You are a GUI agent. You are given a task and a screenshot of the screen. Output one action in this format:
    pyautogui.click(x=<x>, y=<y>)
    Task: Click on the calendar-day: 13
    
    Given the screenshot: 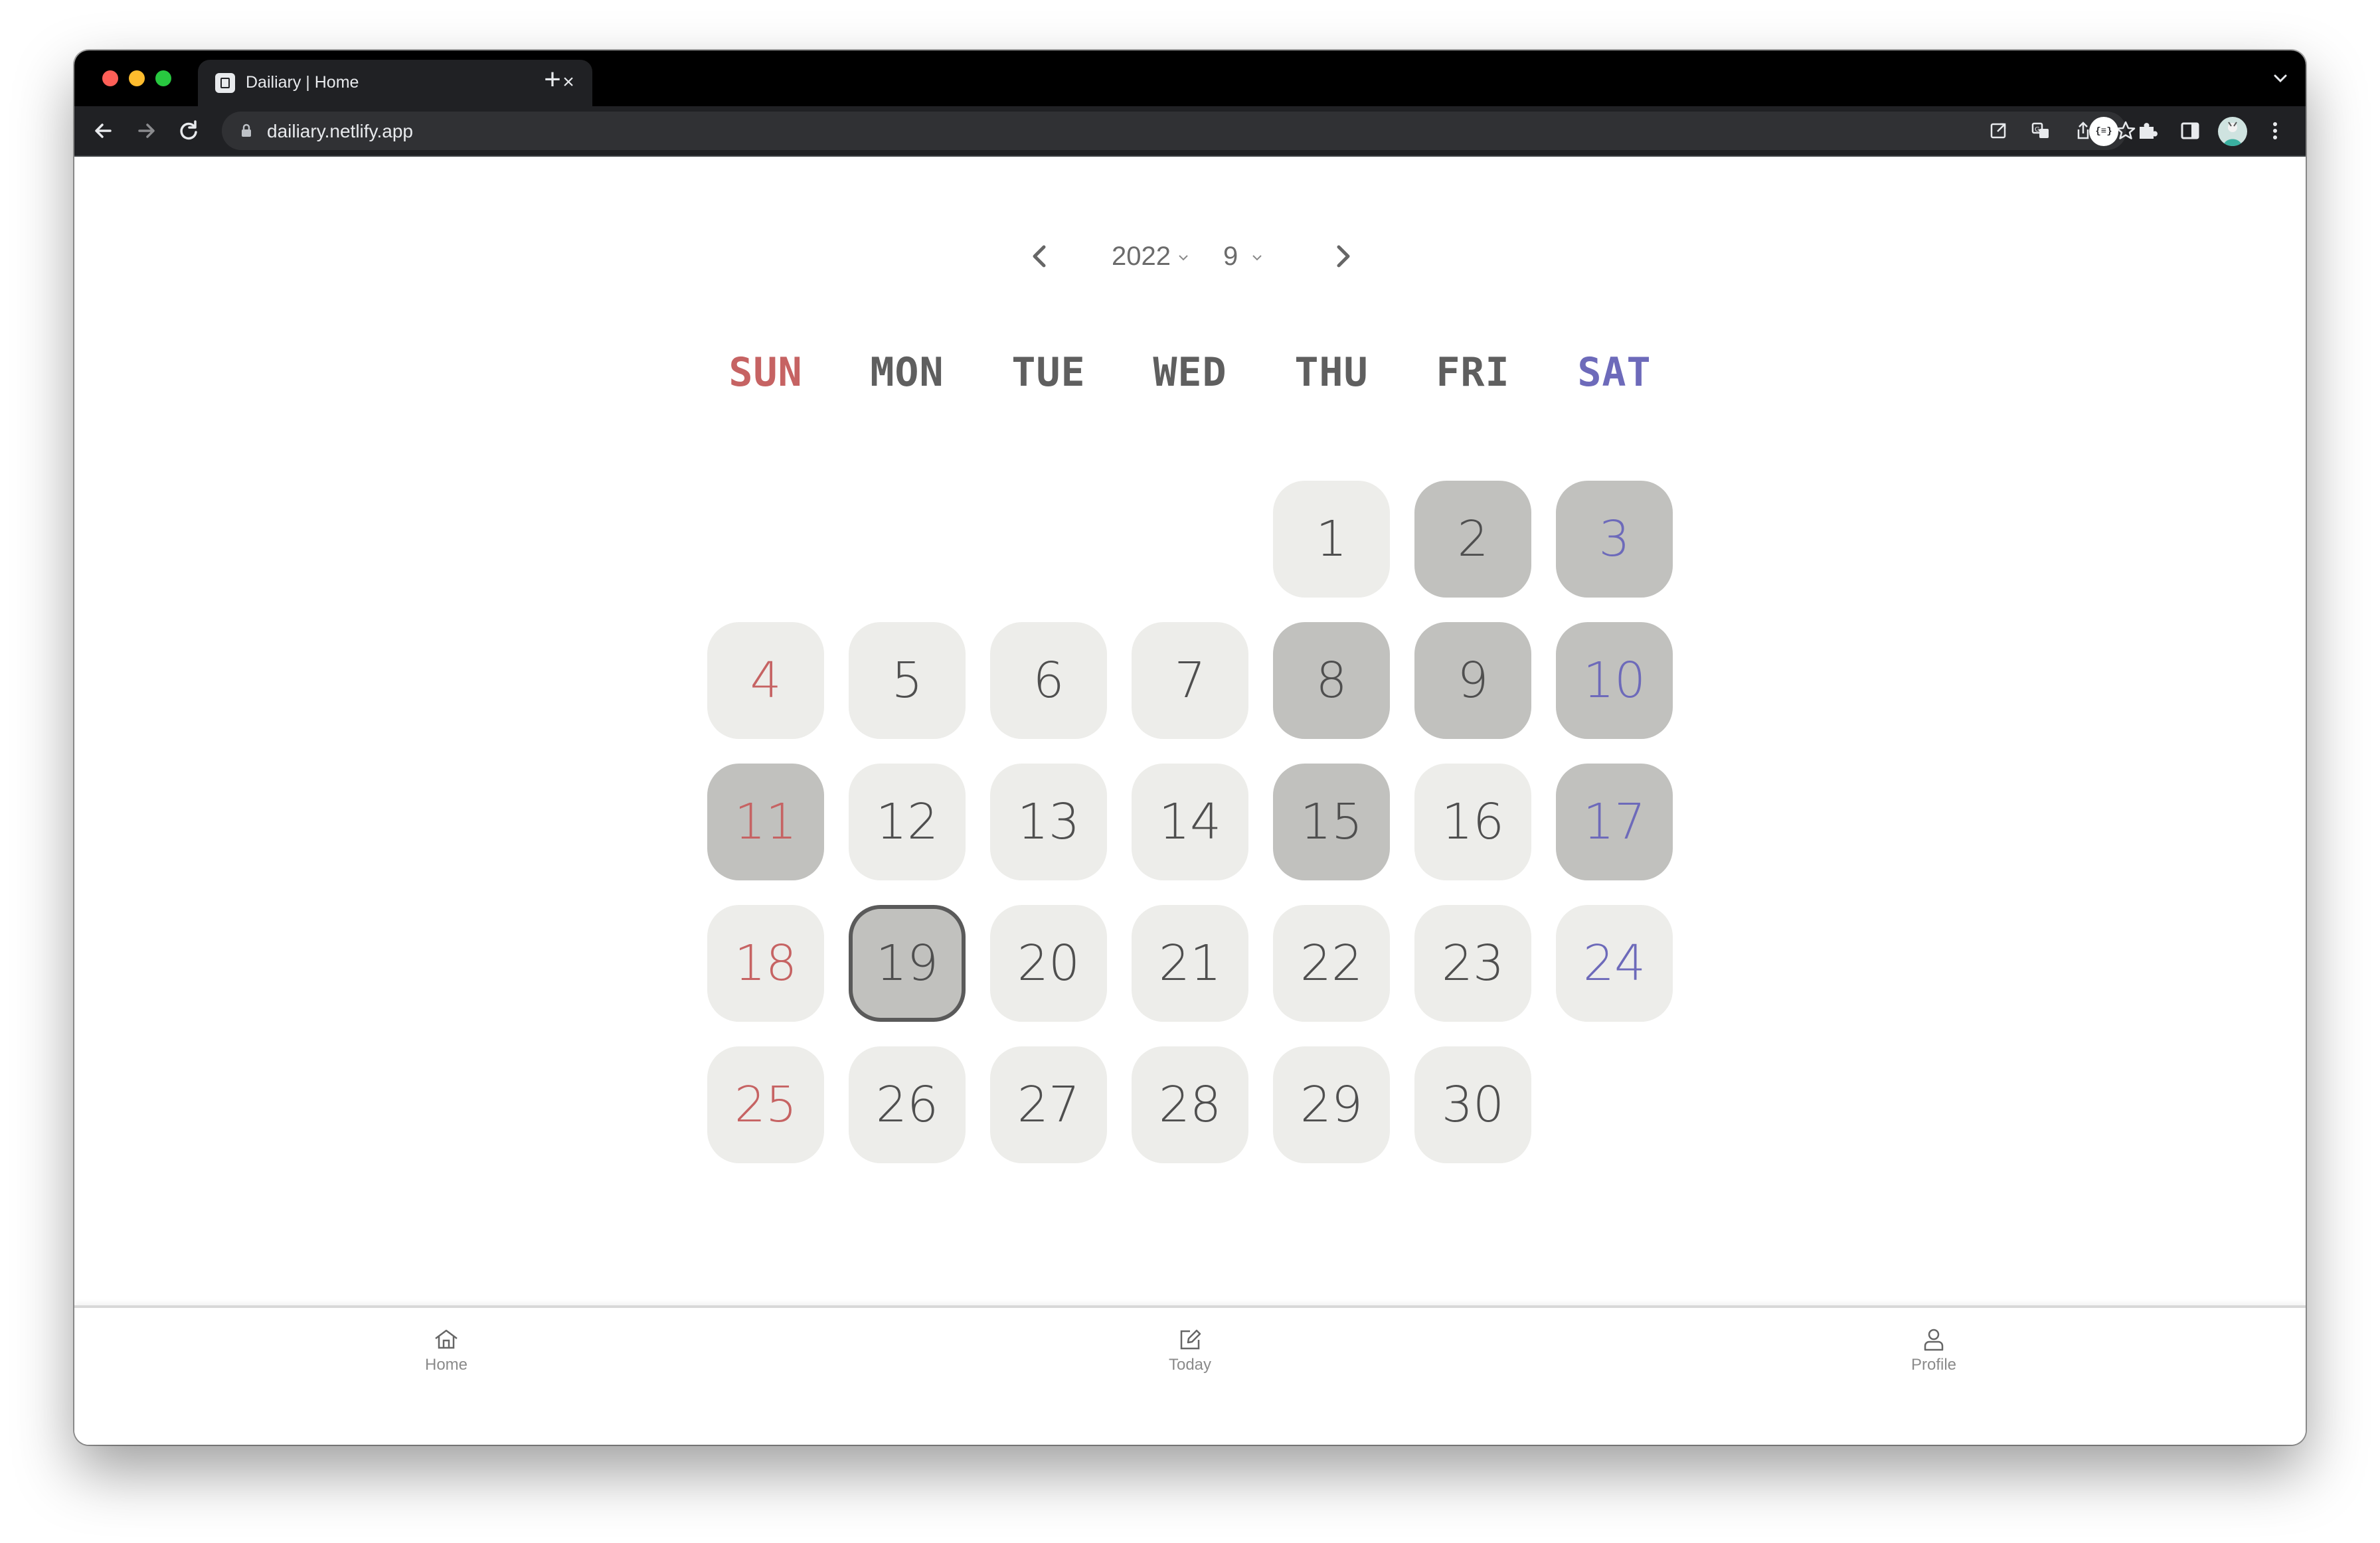 What is the action you would take?
    pyautogui.click(x=1048, y=822)
    